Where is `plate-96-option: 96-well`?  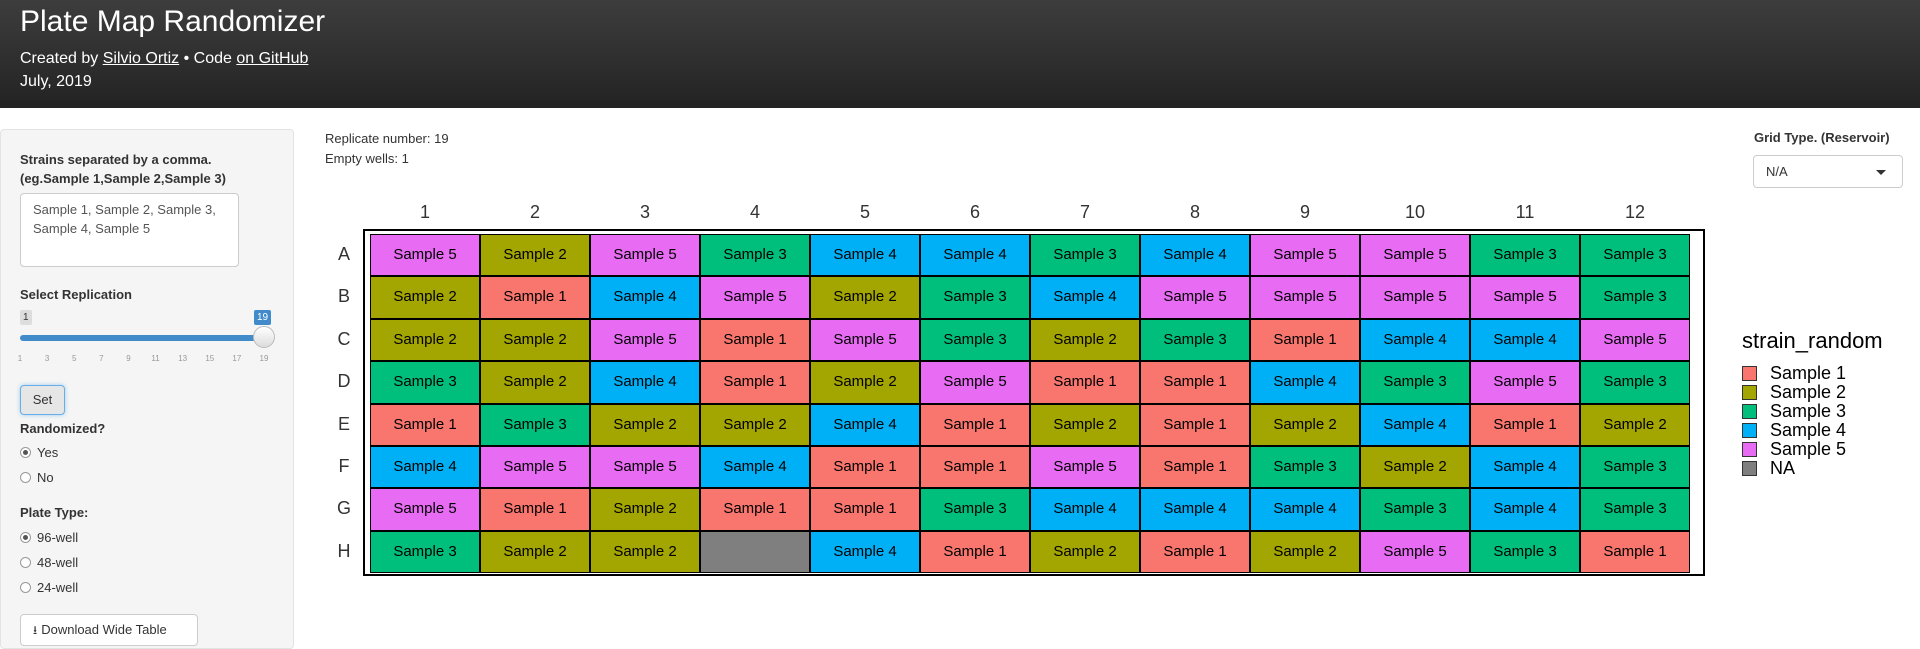 plate-96-option: 96-well is located at coordinates (49, 538).